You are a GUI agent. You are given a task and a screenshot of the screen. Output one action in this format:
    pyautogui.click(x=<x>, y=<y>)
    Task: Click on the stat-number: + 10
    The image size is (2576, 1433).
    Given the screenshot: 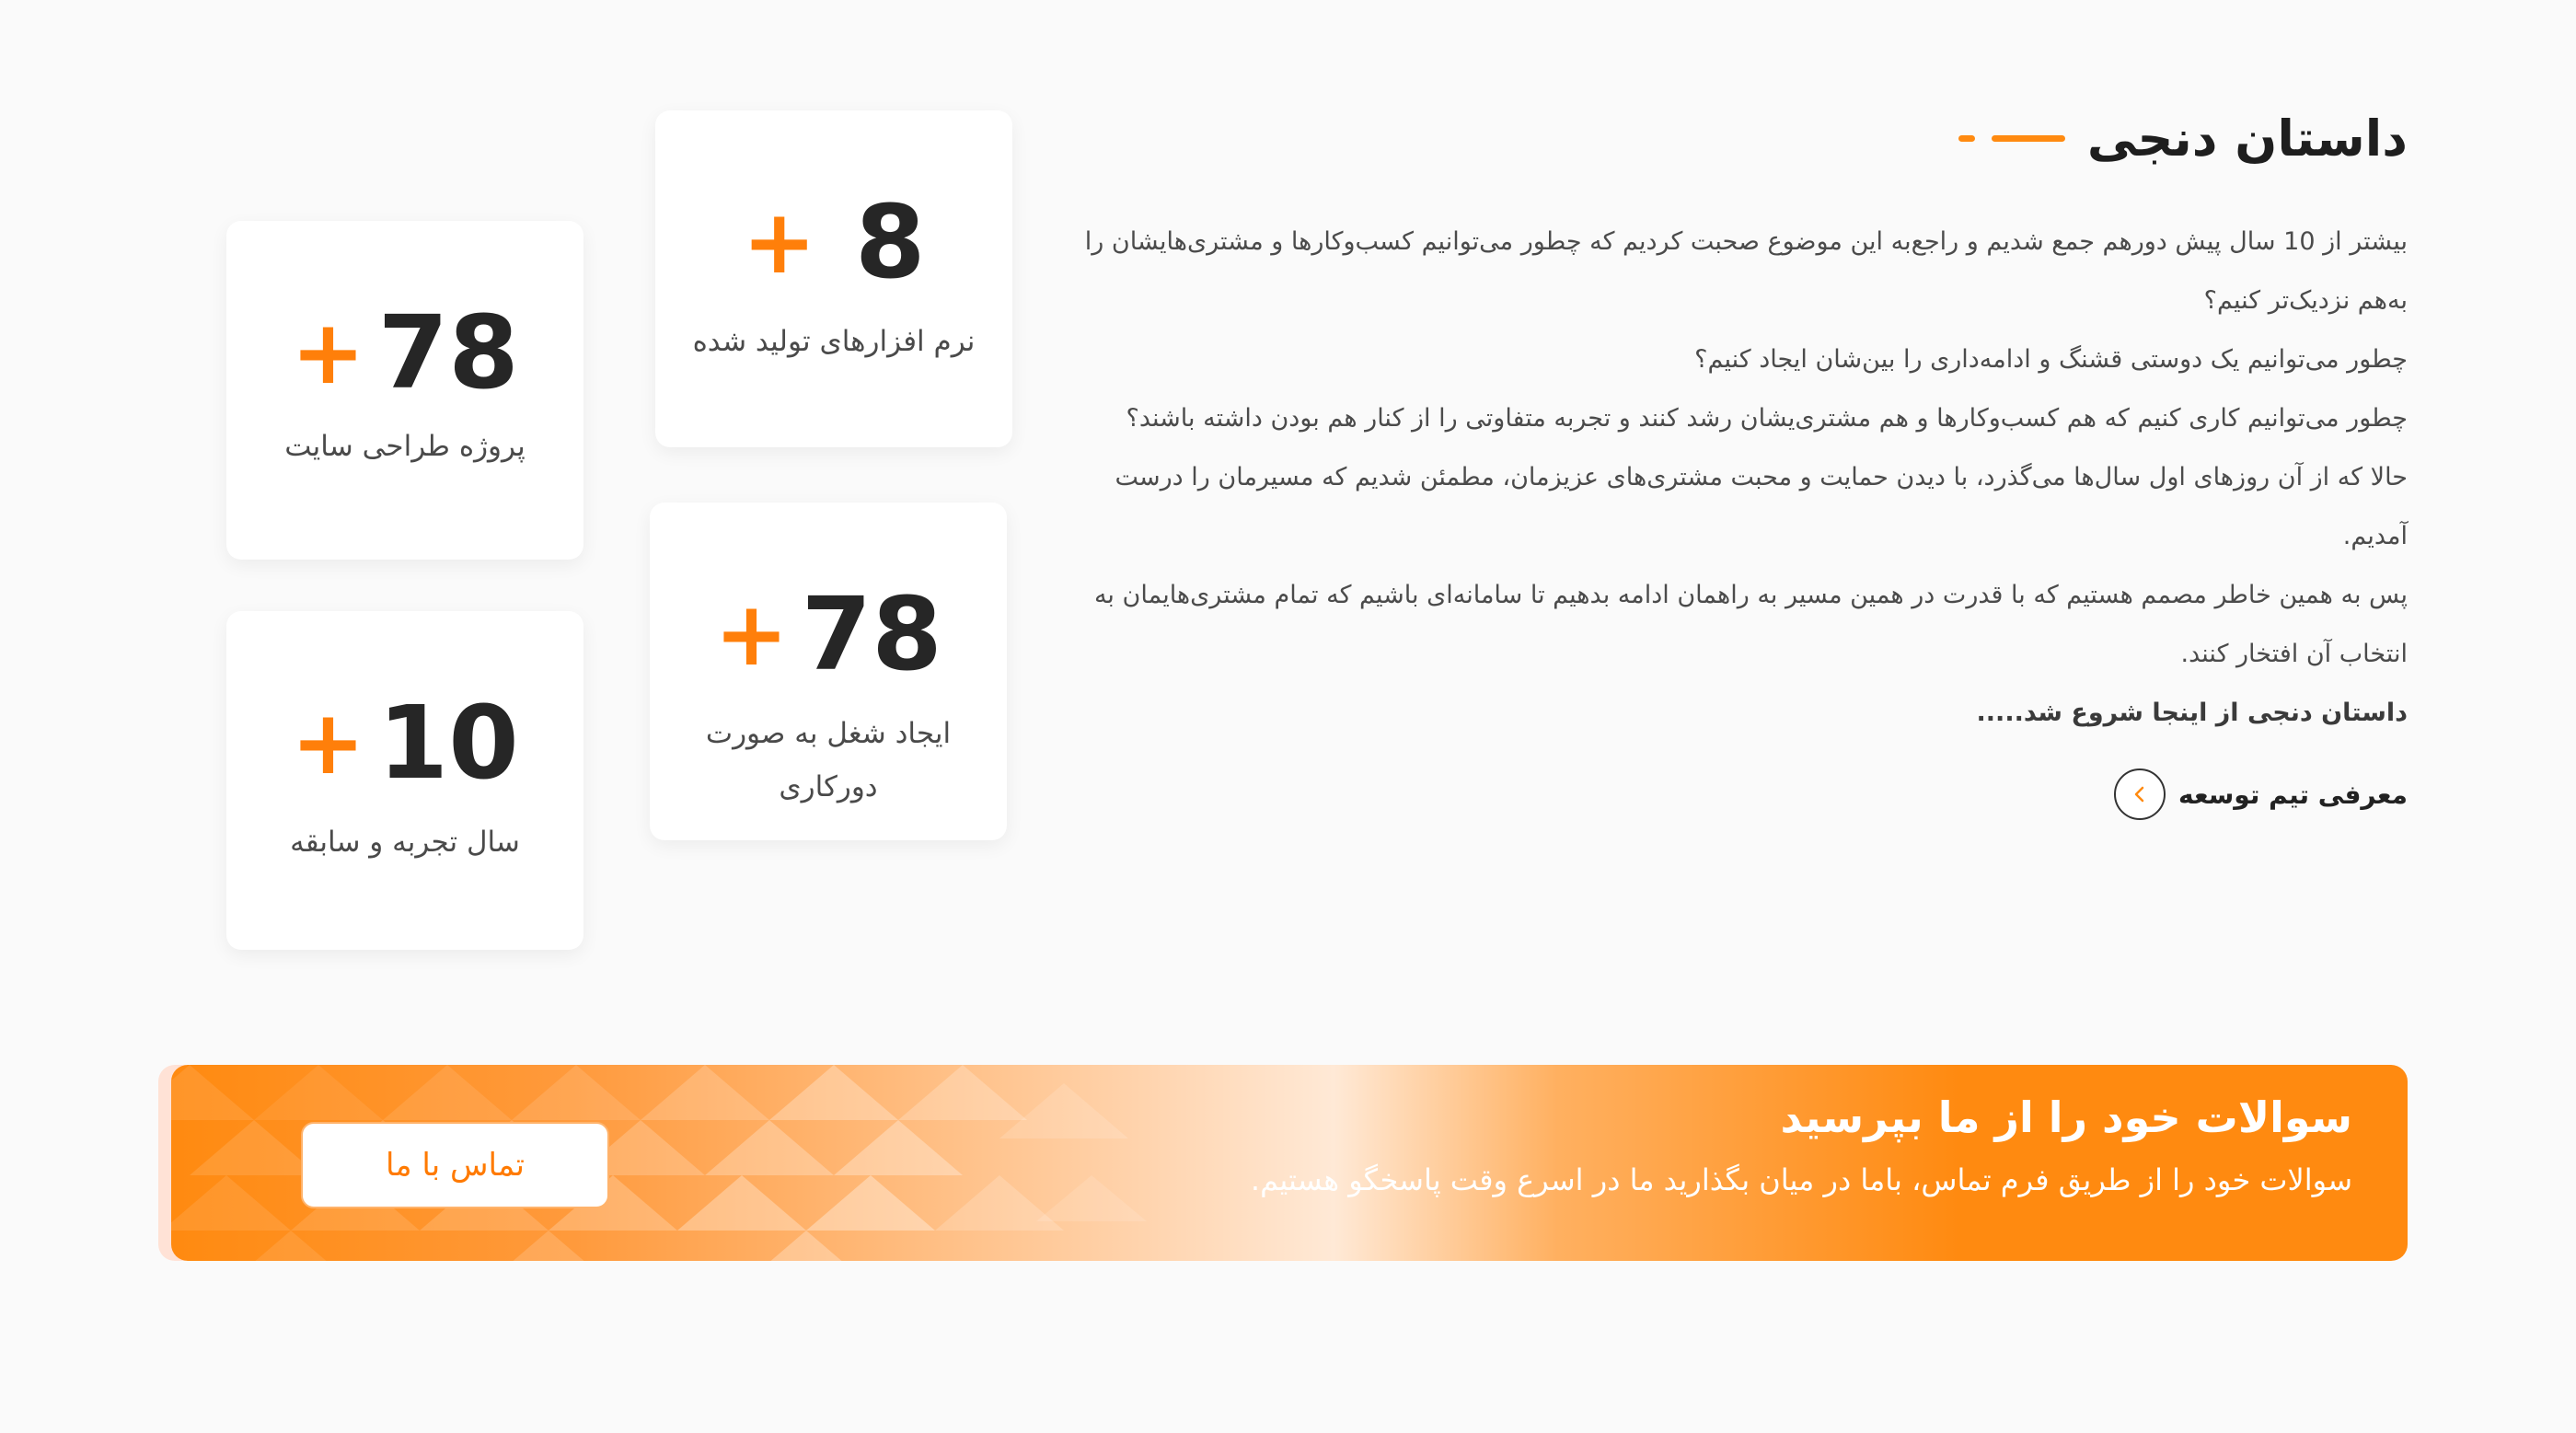 What is the action you would take?
    pyautogui.click(x=404, y=742)
    